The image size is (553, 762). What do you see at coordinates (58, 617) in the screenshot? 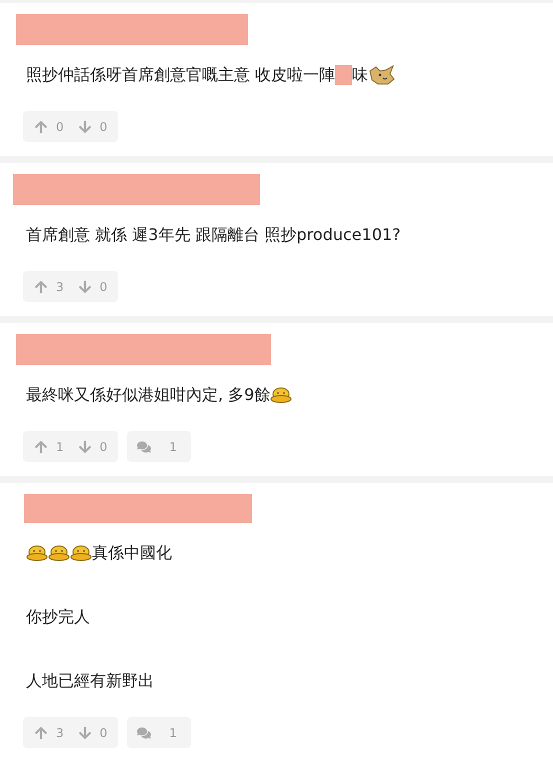
I see `comment-text: 你抄完人` at bounding box center [58, 617].